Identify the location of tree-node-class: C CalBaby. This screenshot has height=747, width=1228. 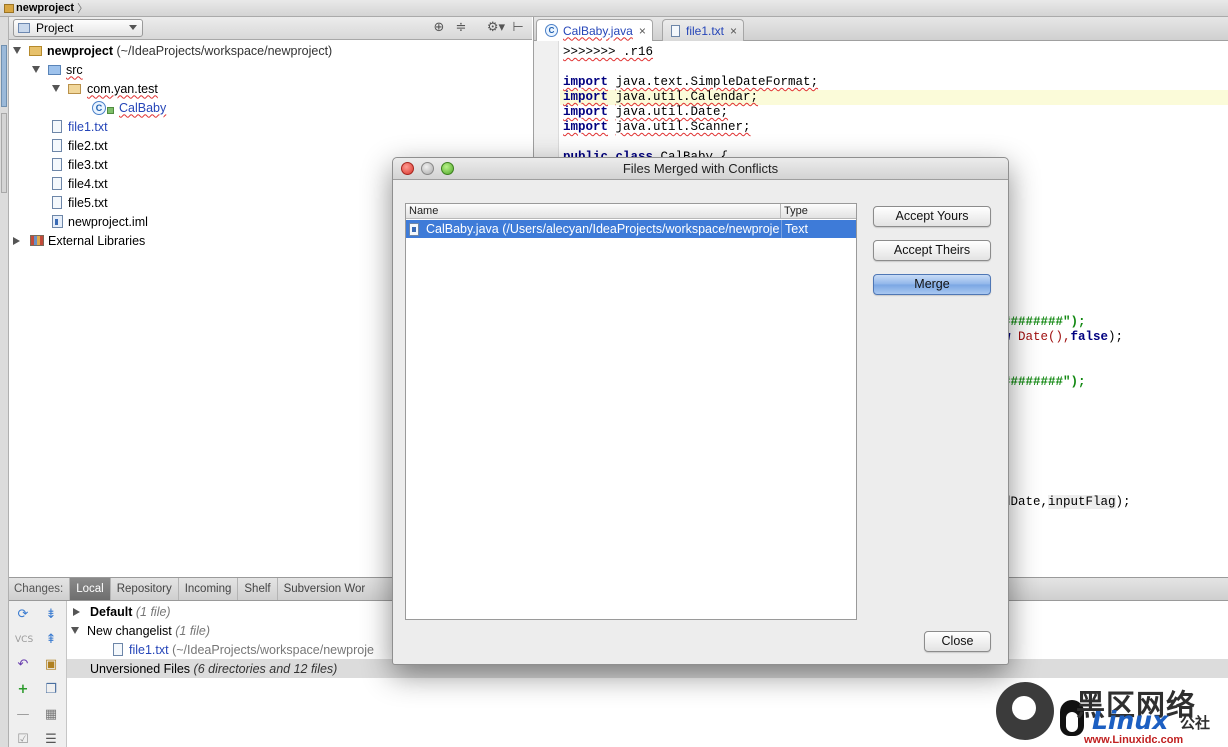
(129, 107).